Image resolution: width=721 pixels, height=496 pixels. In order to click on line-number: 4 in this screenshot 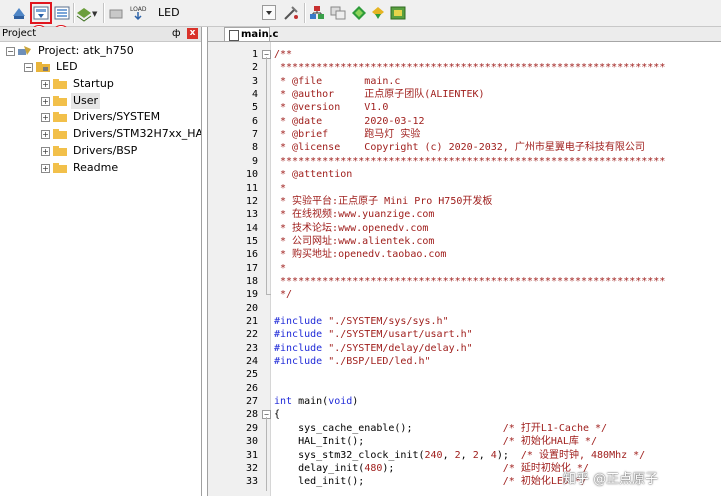, I will do `click(254, 95)`.